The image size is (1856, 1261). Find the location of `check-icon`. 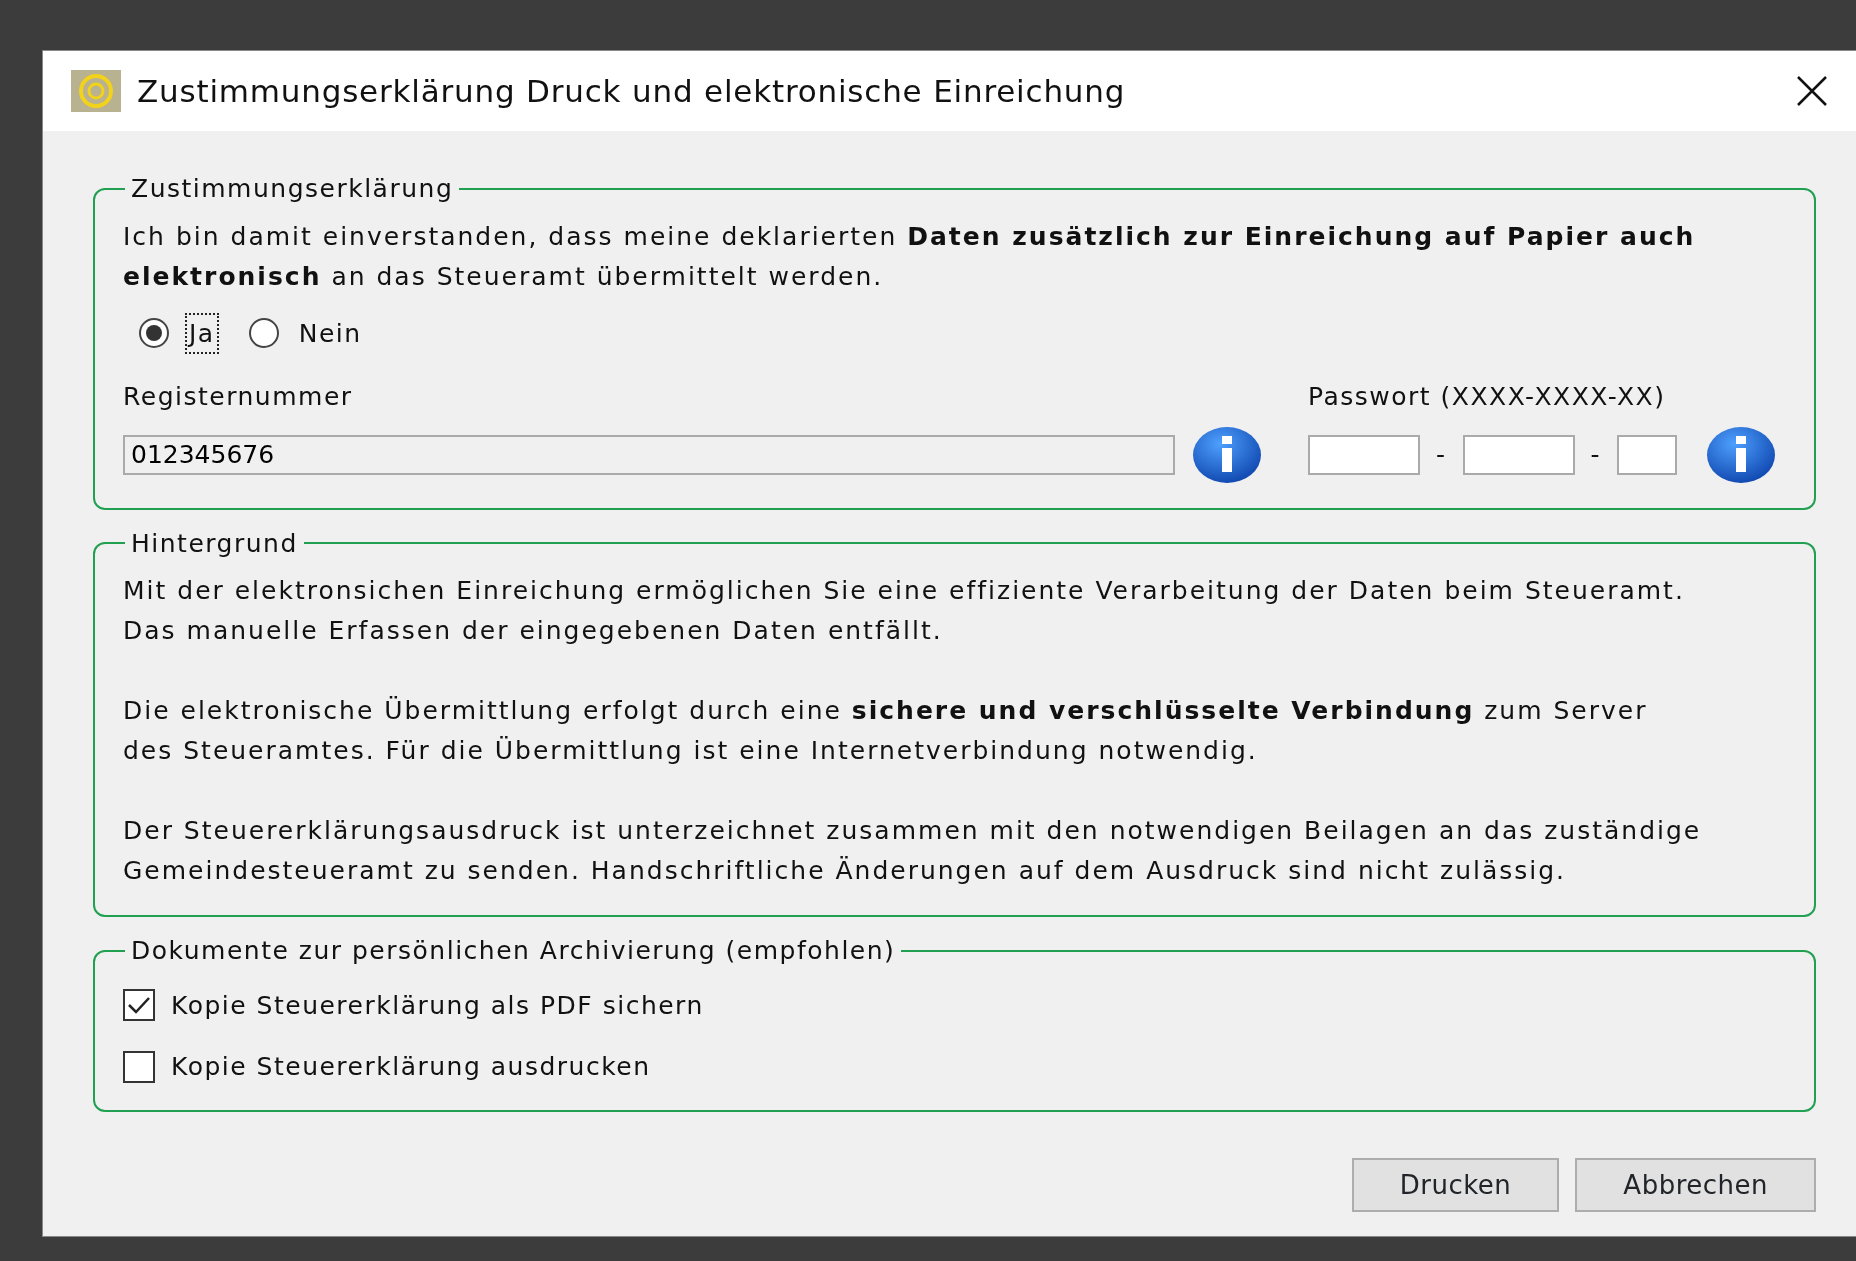

check-icon is located at coordinates (139, 1005).